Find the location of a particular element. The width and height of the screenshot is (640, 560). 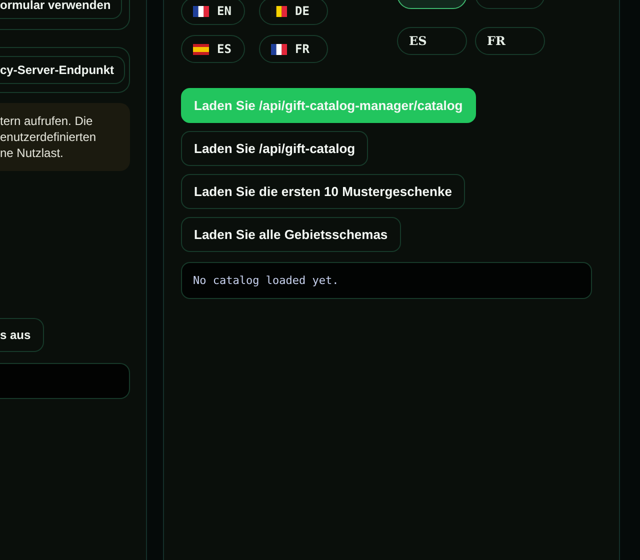

notice-text: tern aufrufen. Die is located at coordinates (47, 121).